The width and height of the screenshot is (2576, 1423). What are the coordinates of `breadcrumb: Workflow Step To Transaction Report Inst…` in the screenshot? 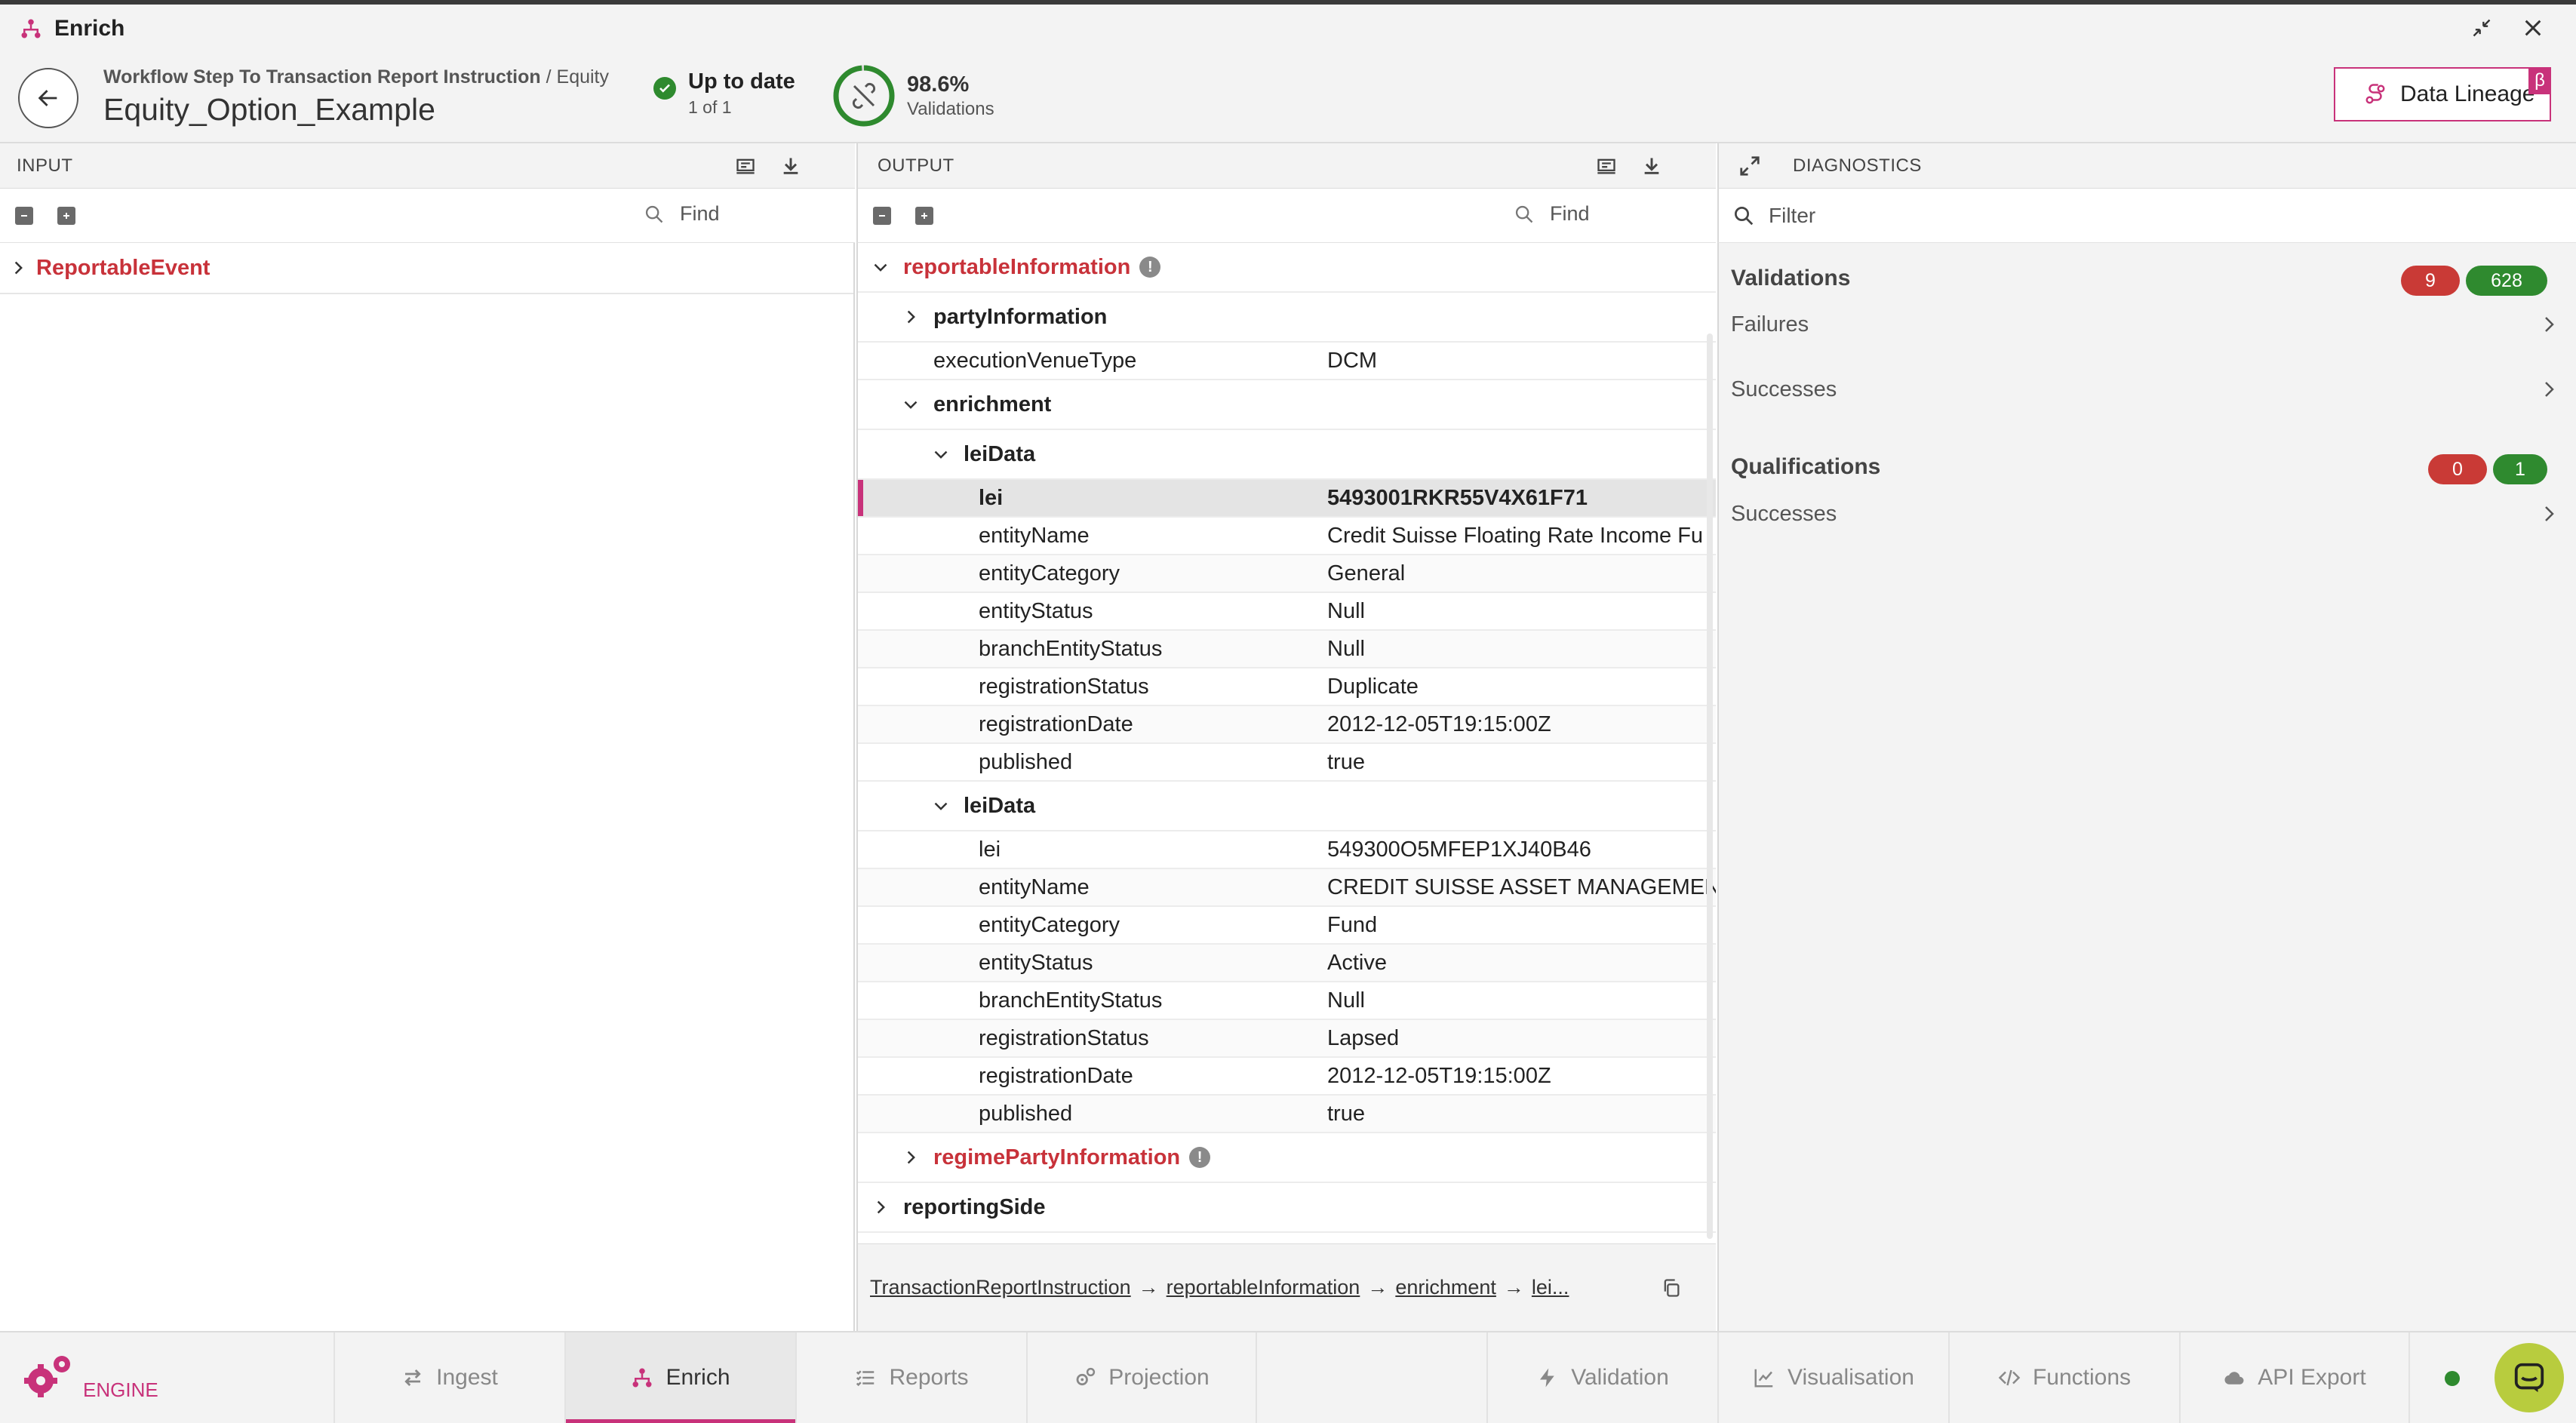 It's located at (356, 77).